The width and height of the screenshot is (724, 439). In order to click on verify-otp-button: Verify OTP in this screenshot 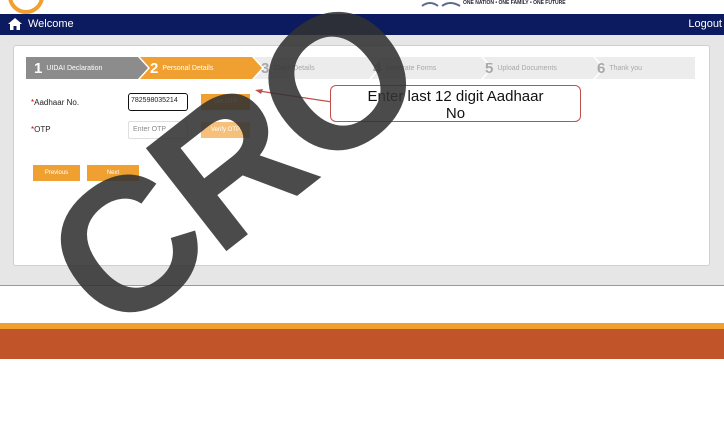, I will do `click(225, 130)`.